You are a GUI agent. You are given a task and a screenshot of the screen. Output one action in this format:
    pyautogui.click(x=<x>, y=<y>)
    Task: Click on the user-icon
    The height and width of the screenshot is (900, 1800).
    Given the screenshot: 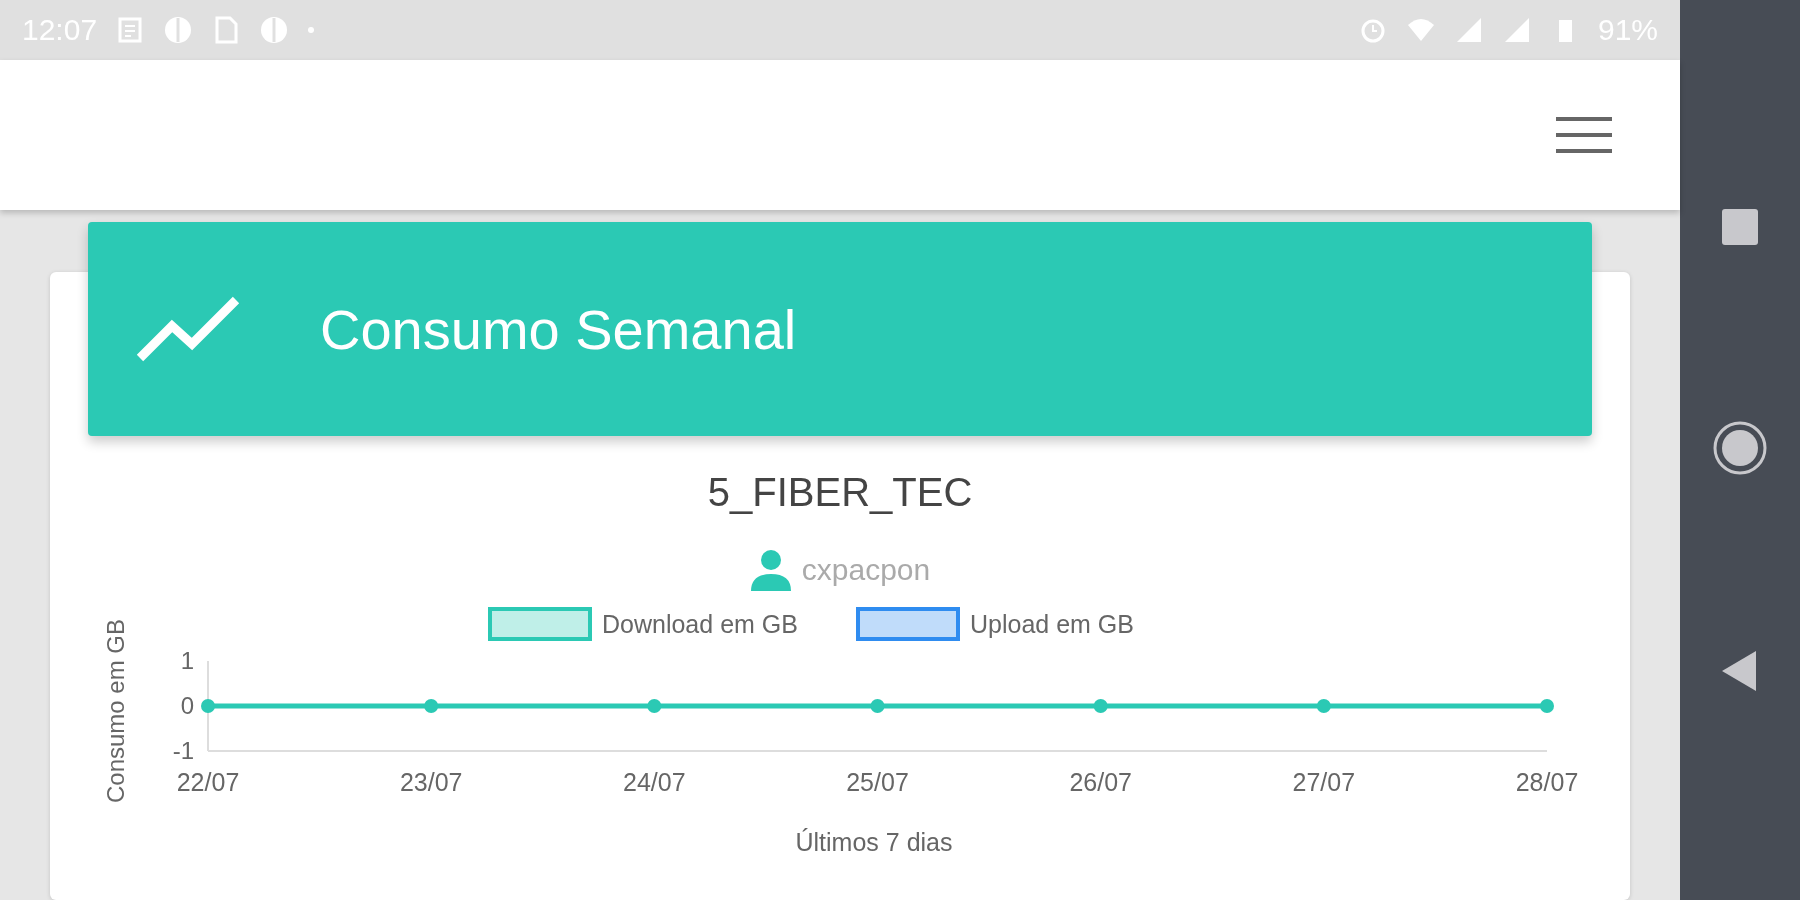 What is the action you would take?
    pyautogui.click(x=770, y=570)
    